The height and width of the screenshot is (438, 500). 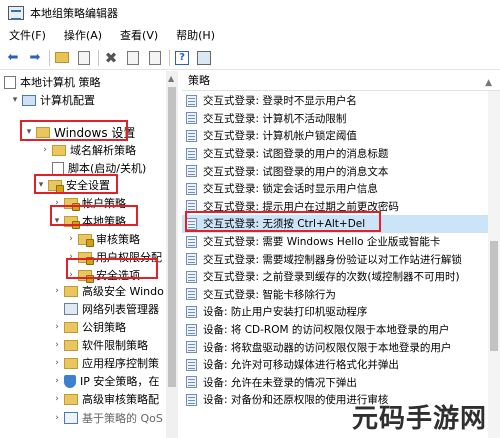 I want to click on security-folder-icon, so click(x=86, y=240).